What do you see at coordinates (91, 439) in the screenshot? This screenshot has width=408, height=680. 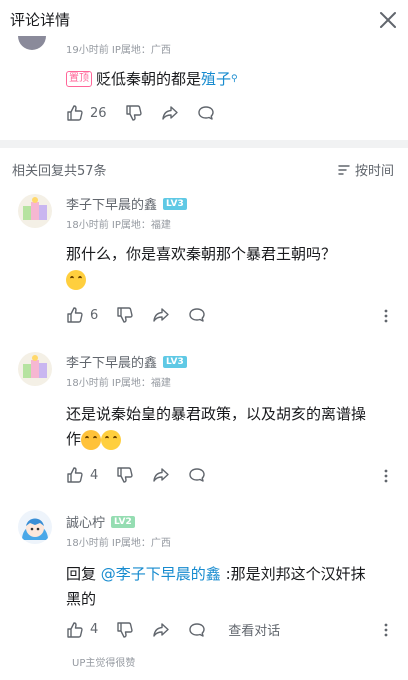 I see `thinking-emoji-icon` at bounding box center [91, 439].